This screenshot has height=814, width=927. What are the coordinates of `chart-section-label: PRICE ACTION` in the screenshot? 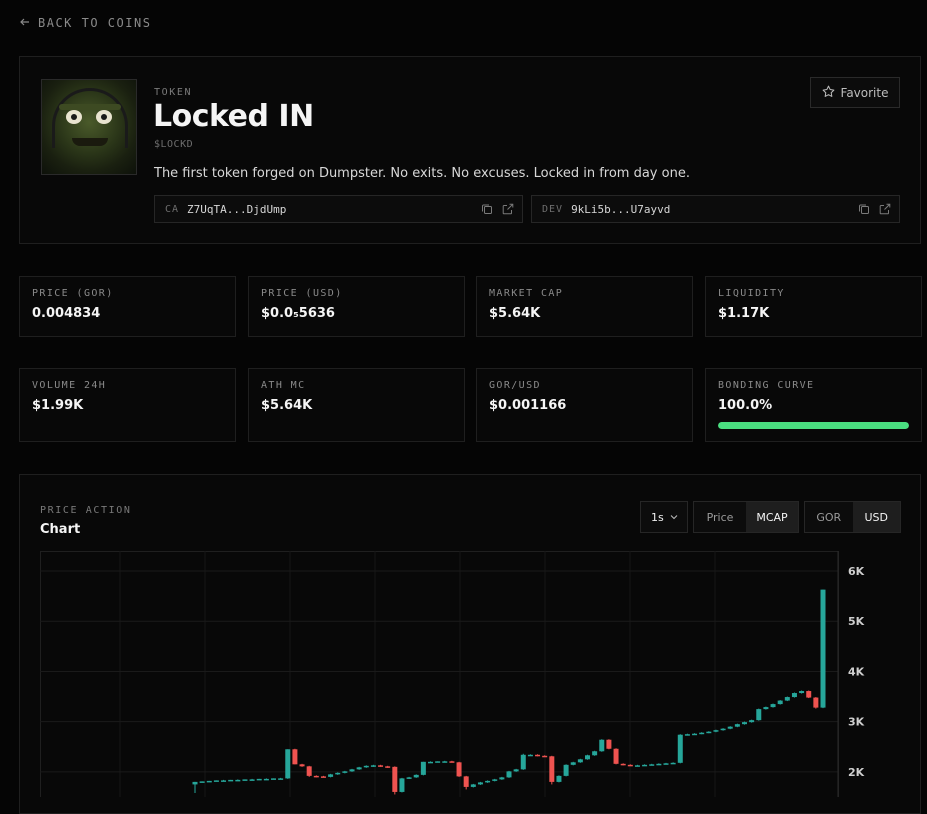 It's located at (86, 510).